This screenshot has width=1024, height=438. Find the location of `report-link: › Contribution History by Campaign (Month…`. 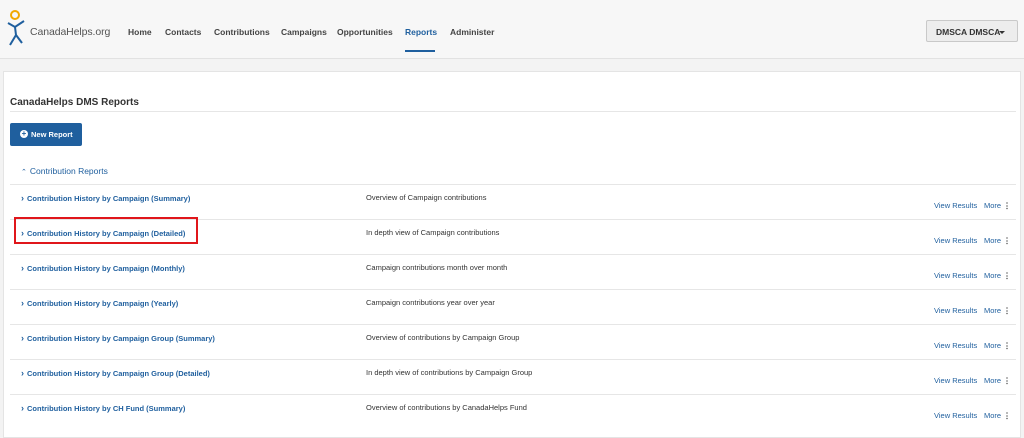

report-link: › Contribution History by Campaign (Month… is located at coordinates (103, 268).